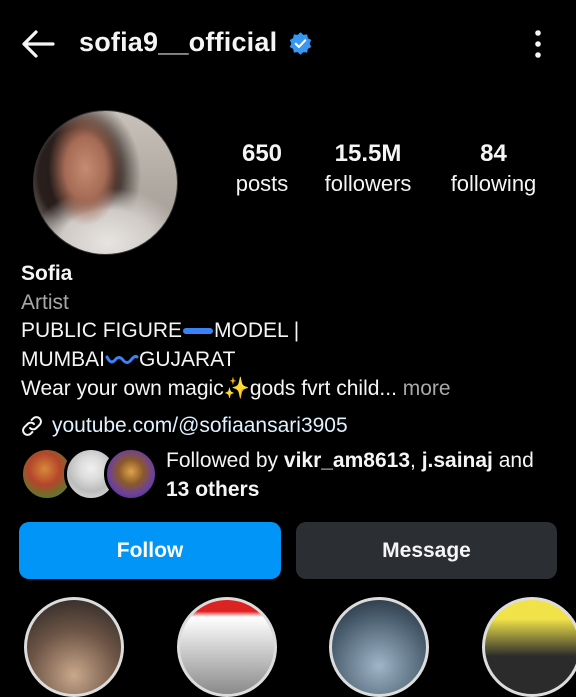  Describe the element at coordinates (122, 388) in the screenshot. I see `bio-text: Wear your own magic` at that location.